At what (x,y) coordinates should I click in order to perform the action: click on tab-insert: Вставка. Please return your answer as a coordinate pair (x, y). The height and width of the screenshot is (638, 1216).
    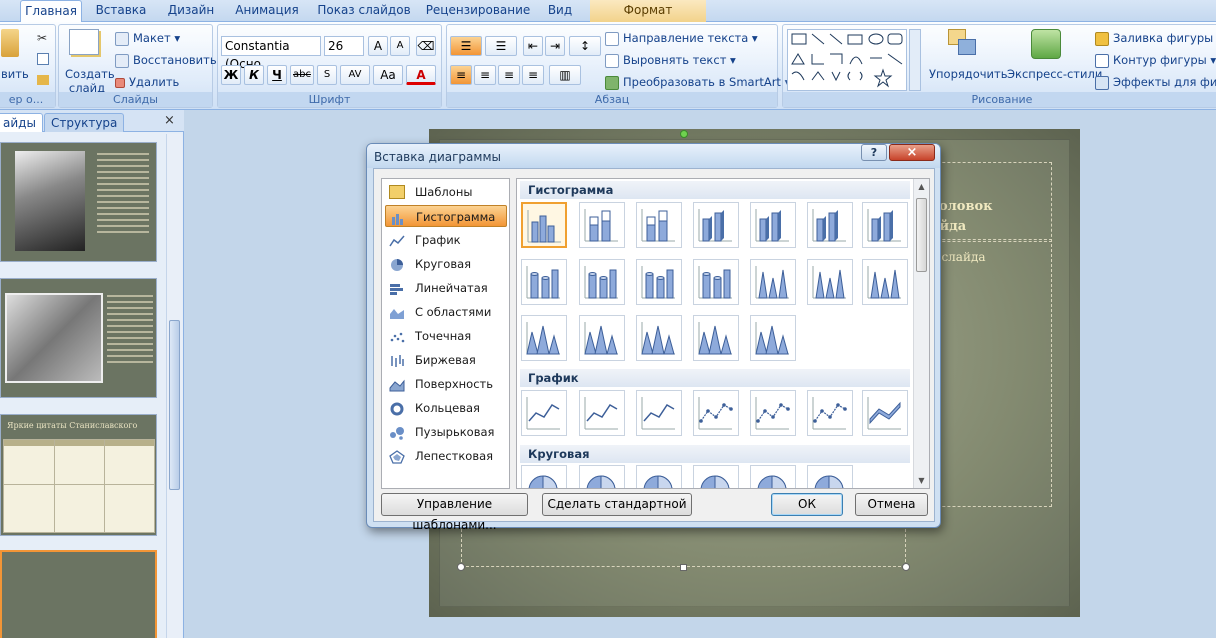
    Looking at the image, I should click on (121, 11).